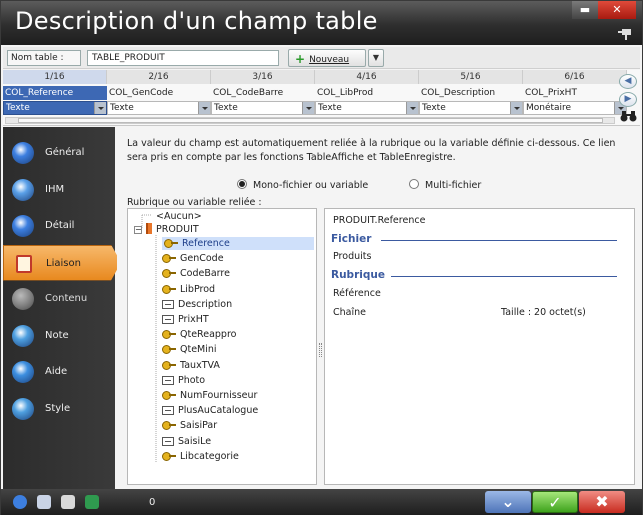  What do you see at coordinates (23, 153) in the screenshot?
I see `circle-icon` at bounding box center [23, 153].